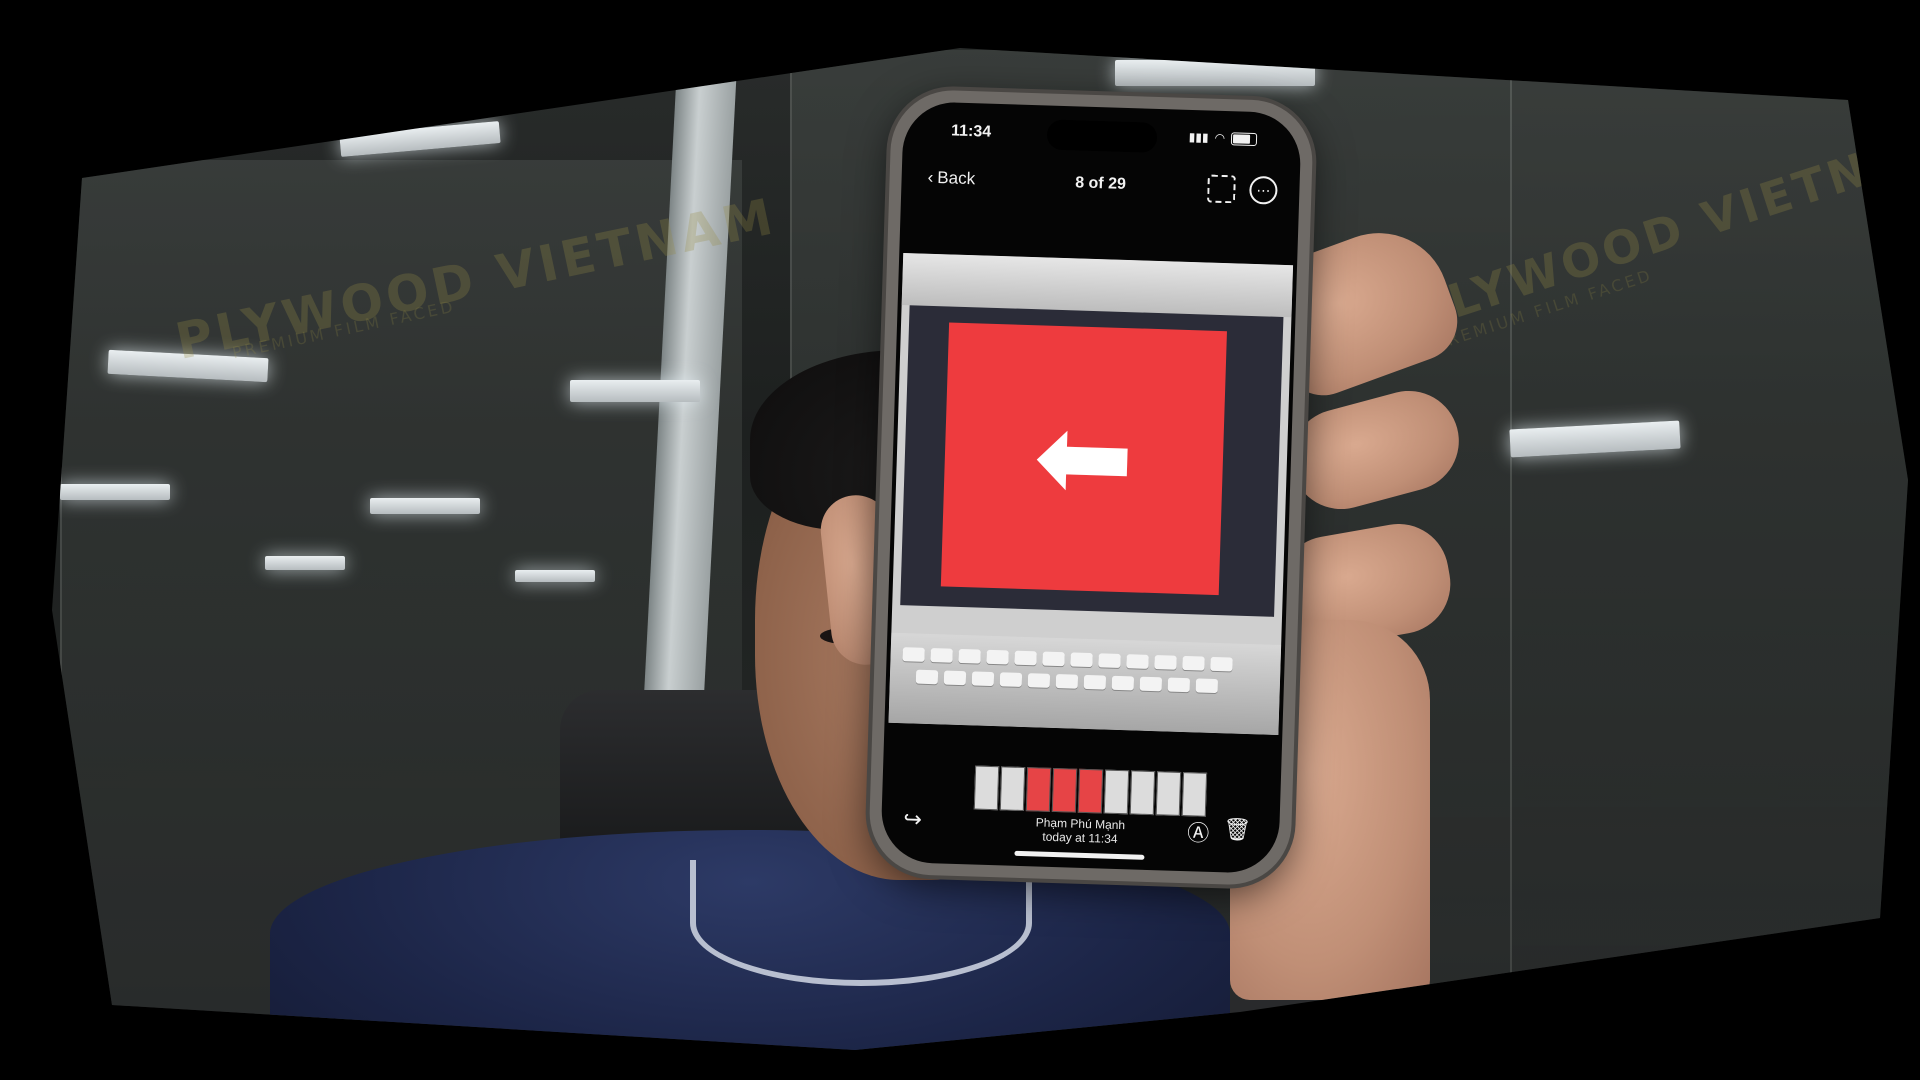 The height and width of the screenshot is (1080, 1920). Describe the element at coordinates (1244, 138) in the screenshot. I see `battery-icon` at that location.